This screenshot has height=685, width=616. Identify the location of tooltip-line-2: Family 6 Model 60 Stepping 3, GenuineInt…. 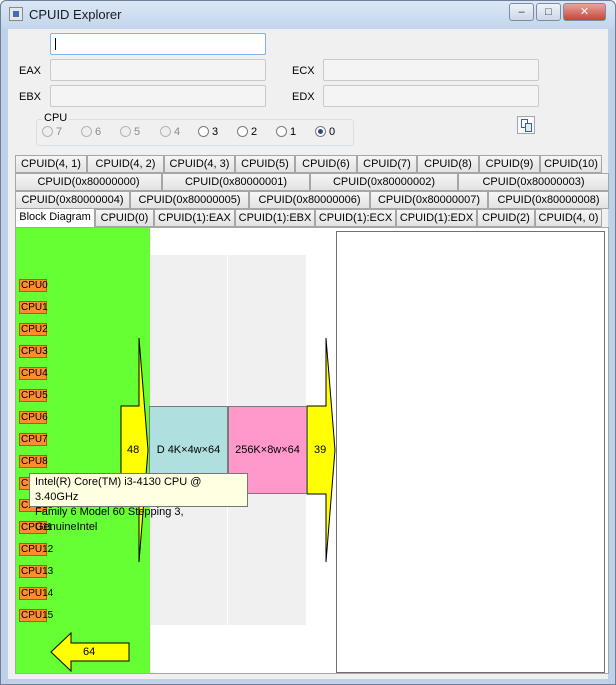
(109, 519).